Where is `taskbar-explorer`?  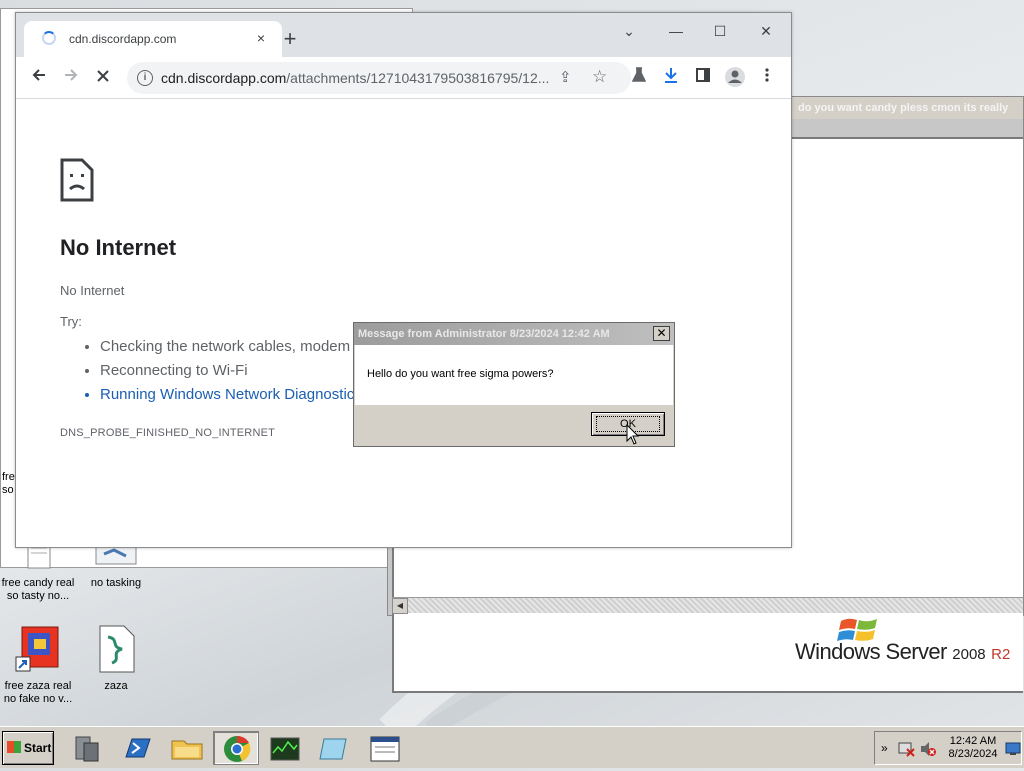
taskbar-explorer is located at coordinates (187, 748).